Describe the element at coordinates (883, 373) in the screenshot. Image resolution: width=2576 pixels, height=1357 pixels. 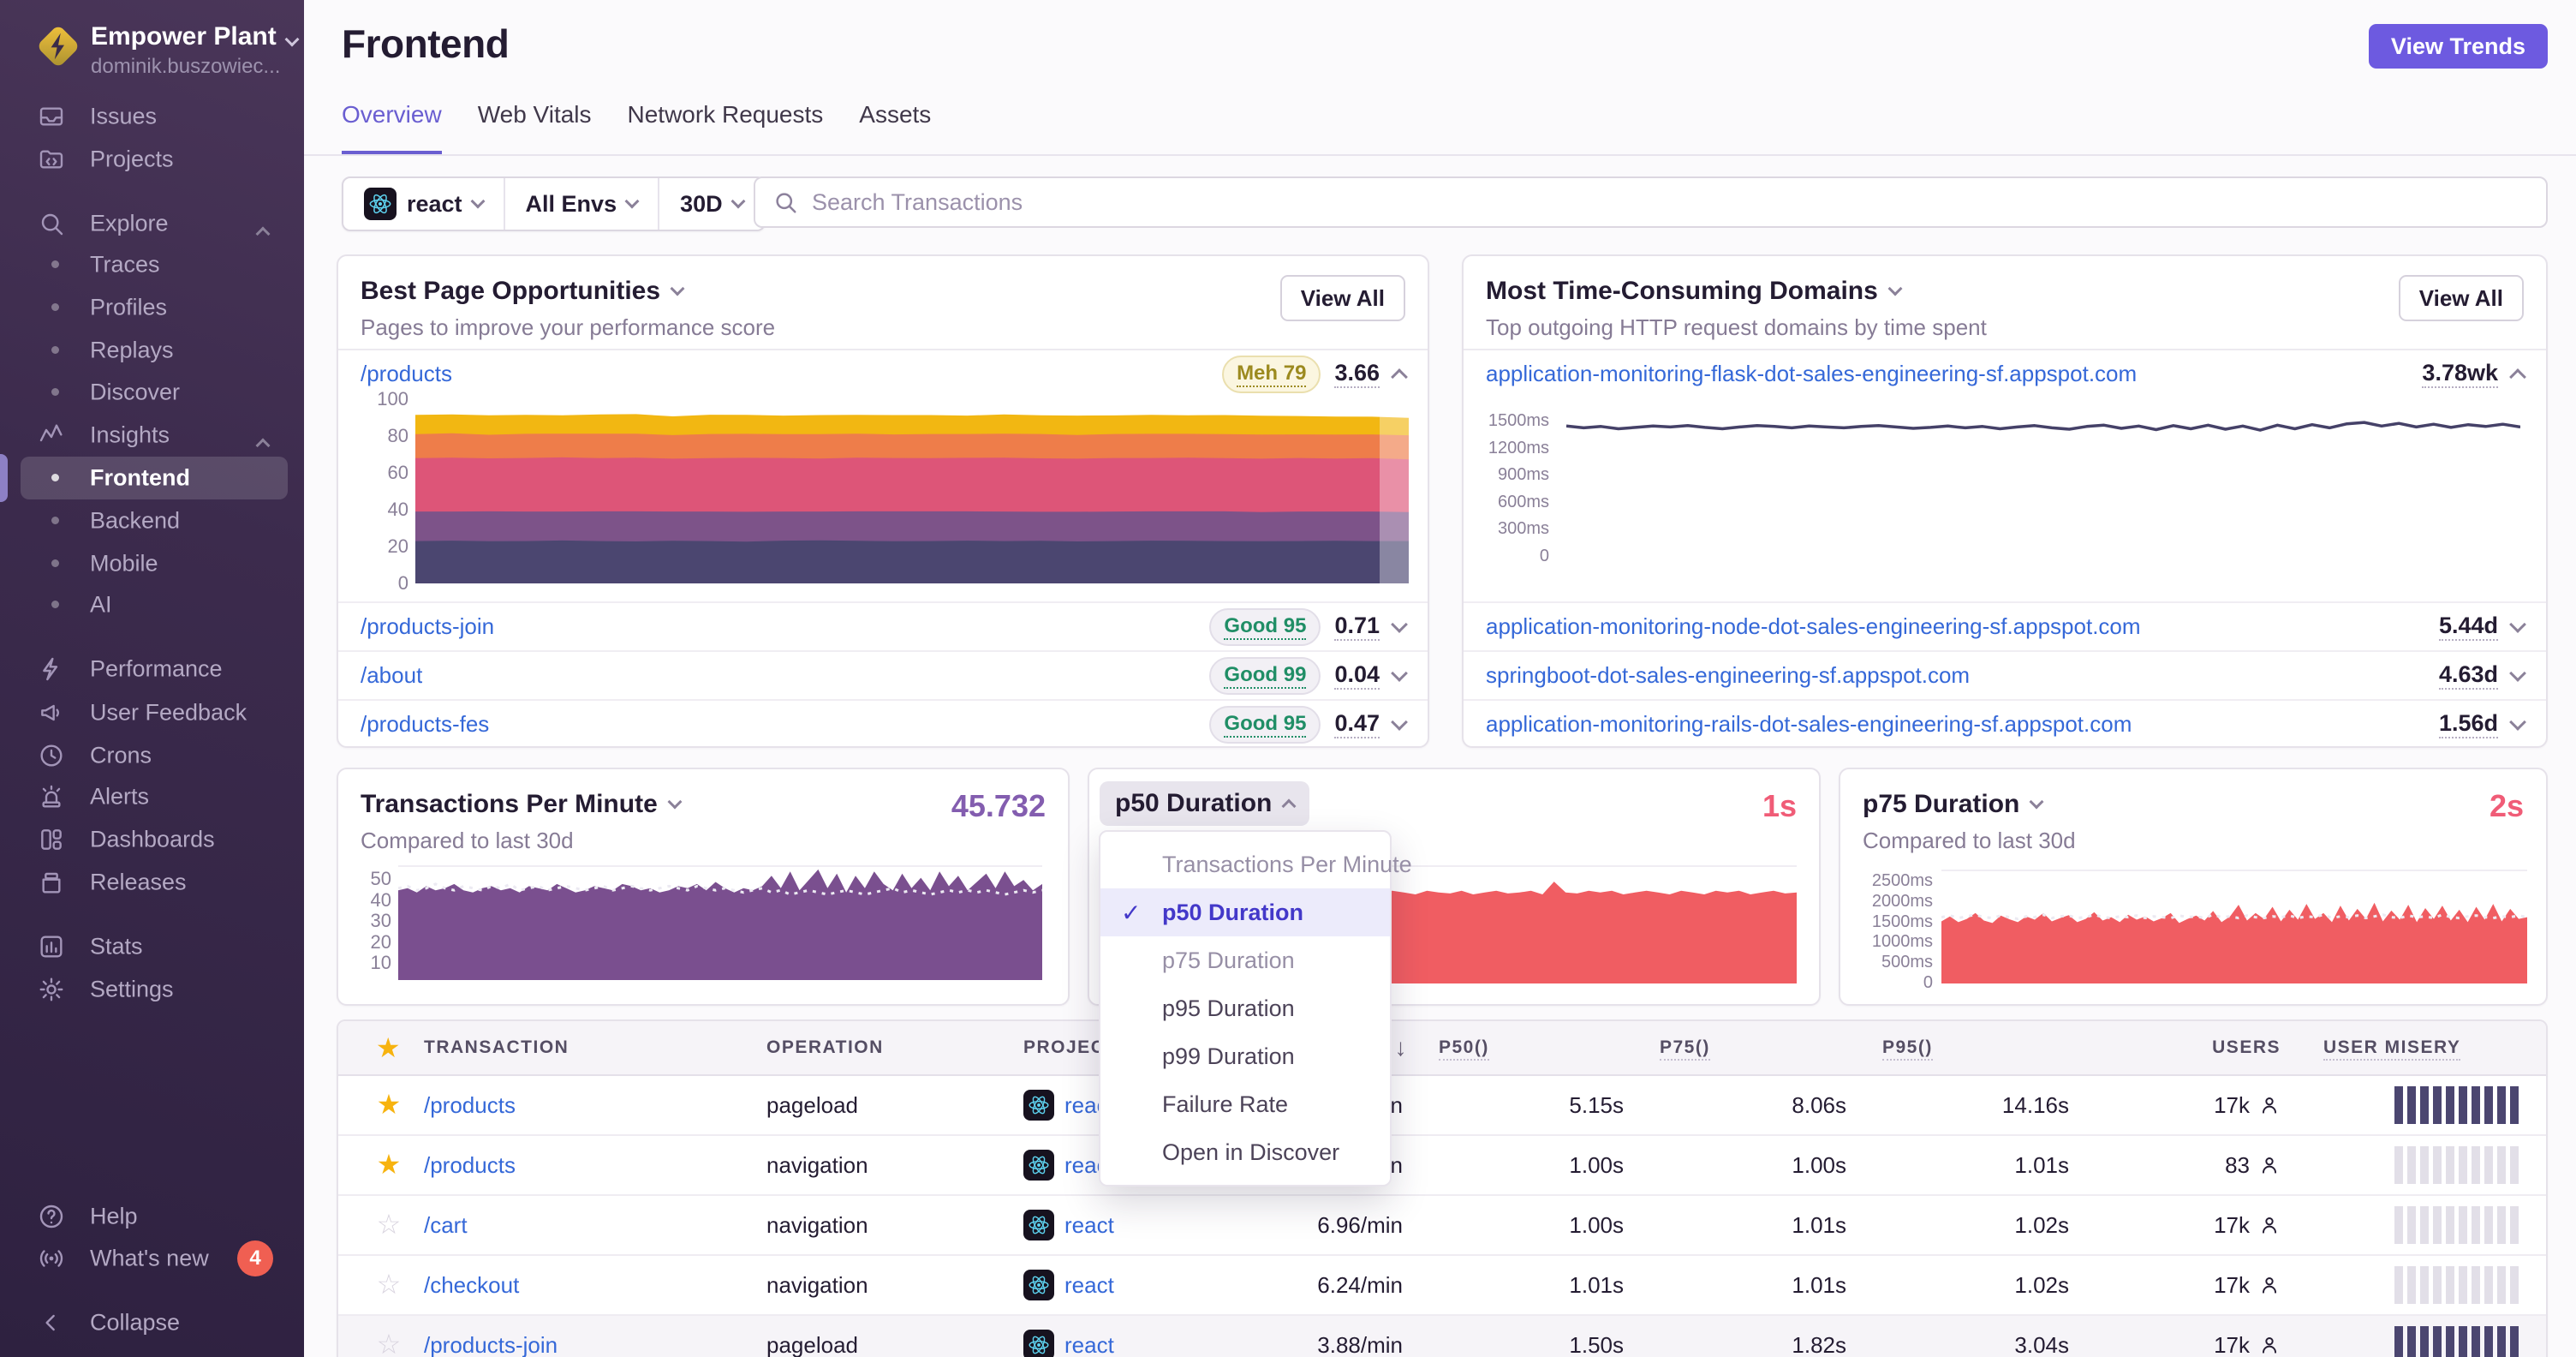
I see `list-row: /products Meh 79 3.66` at that location.